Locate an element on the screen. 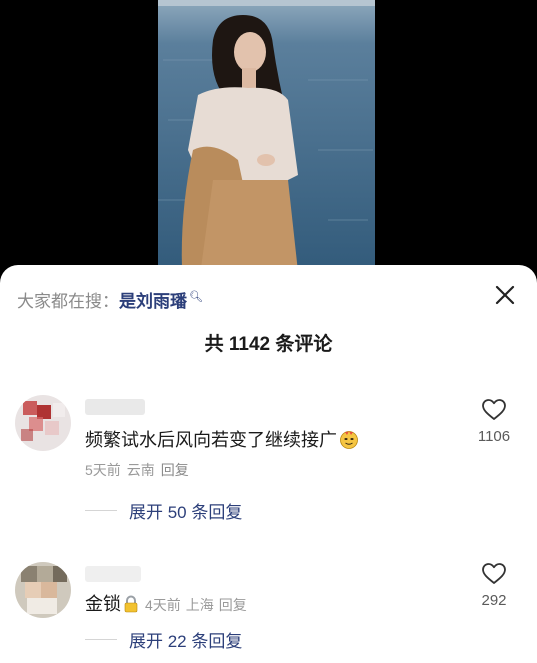  search-suggestion: 大家都在搜：是刘雨璠 🔍︎ is located at coordinates (110, 299).